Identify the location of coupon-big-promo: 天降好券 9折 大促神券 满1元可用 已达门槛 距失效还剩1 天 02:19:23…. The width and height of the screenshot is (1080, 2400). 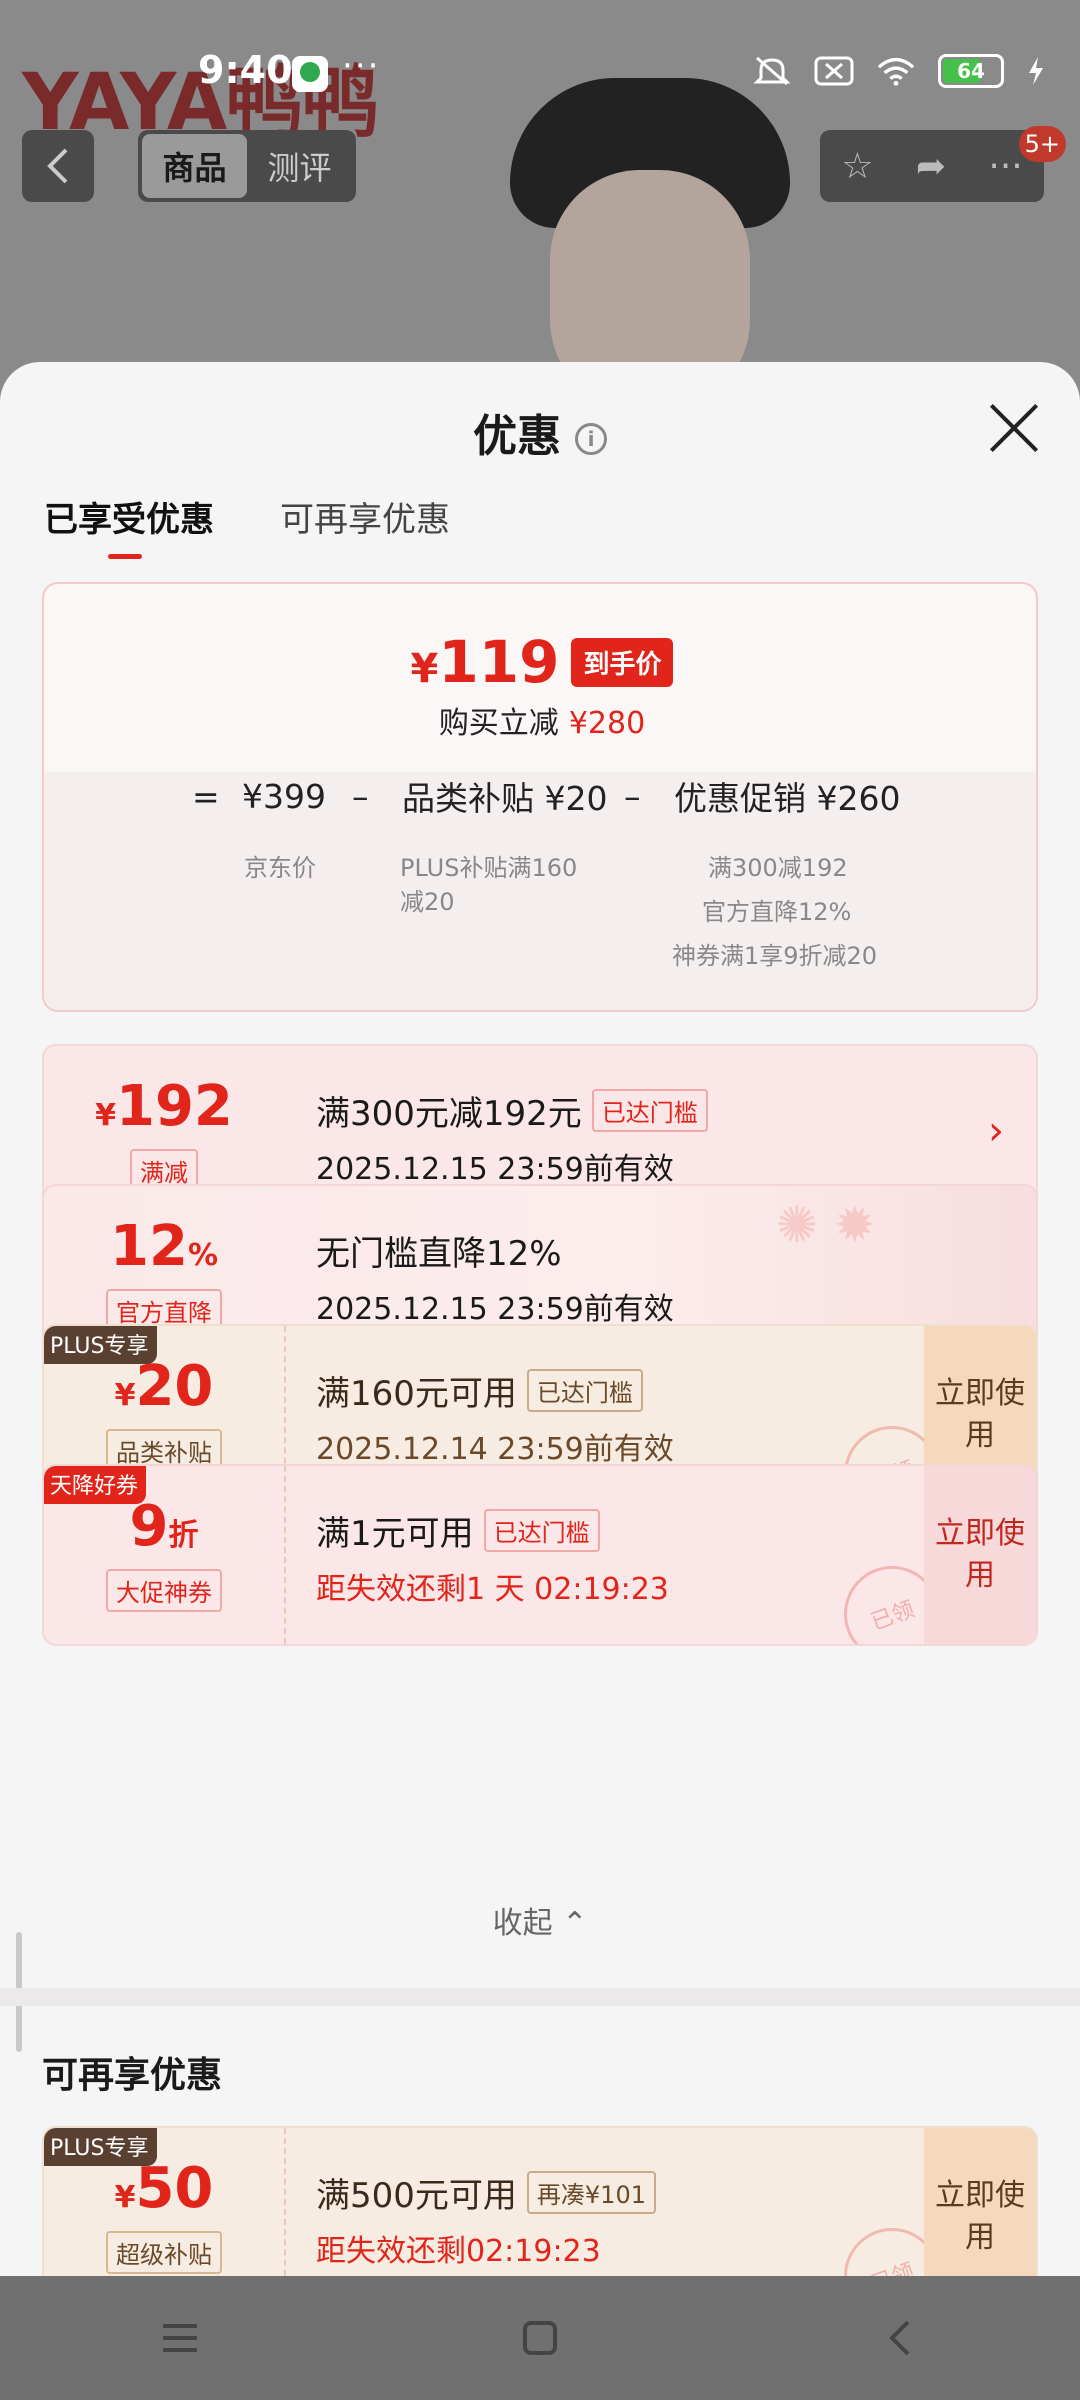
(540, 1555).